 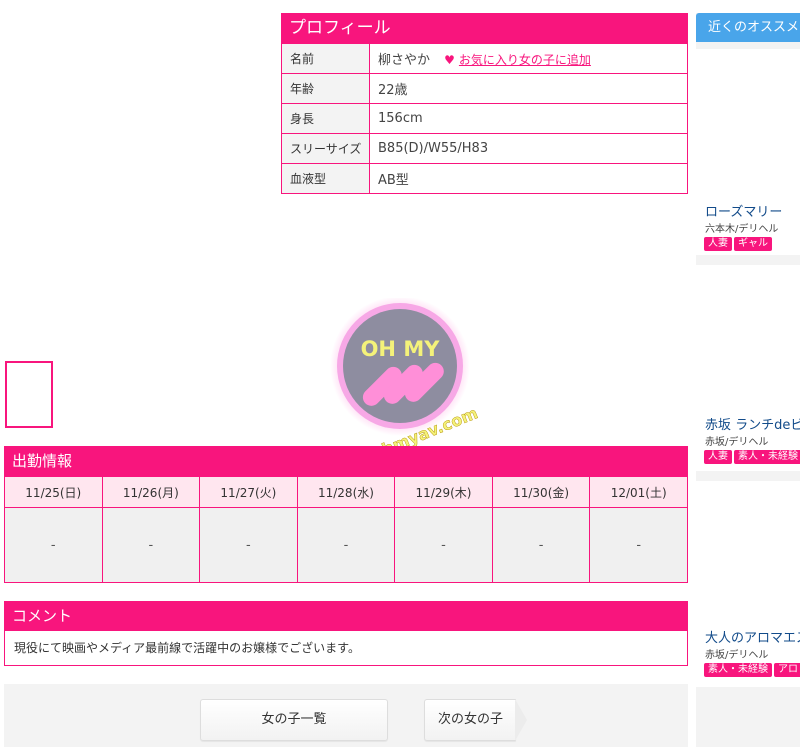 I want to click on recommend-card-tags: 人妻 ギャル, so click(x=739, y=243).